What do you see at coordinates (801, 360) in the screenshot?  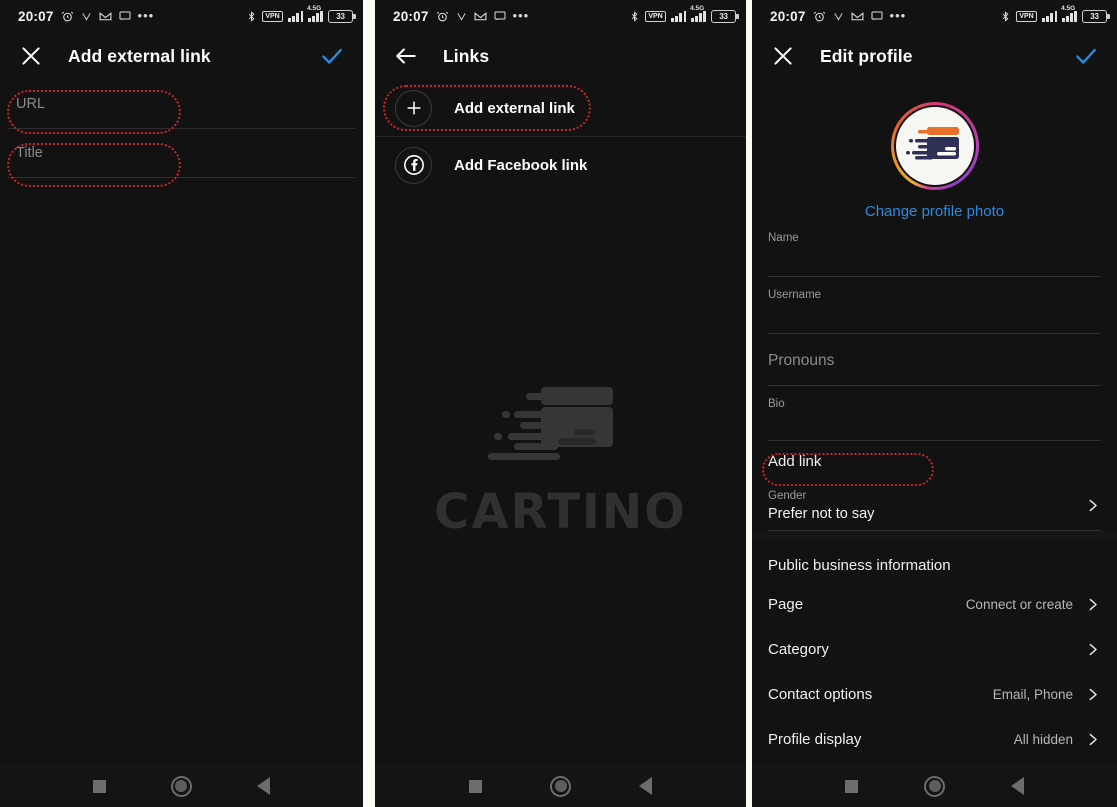 I see `pronouns-field-placeholder: Pronouns` at bounding box center [801, 360].